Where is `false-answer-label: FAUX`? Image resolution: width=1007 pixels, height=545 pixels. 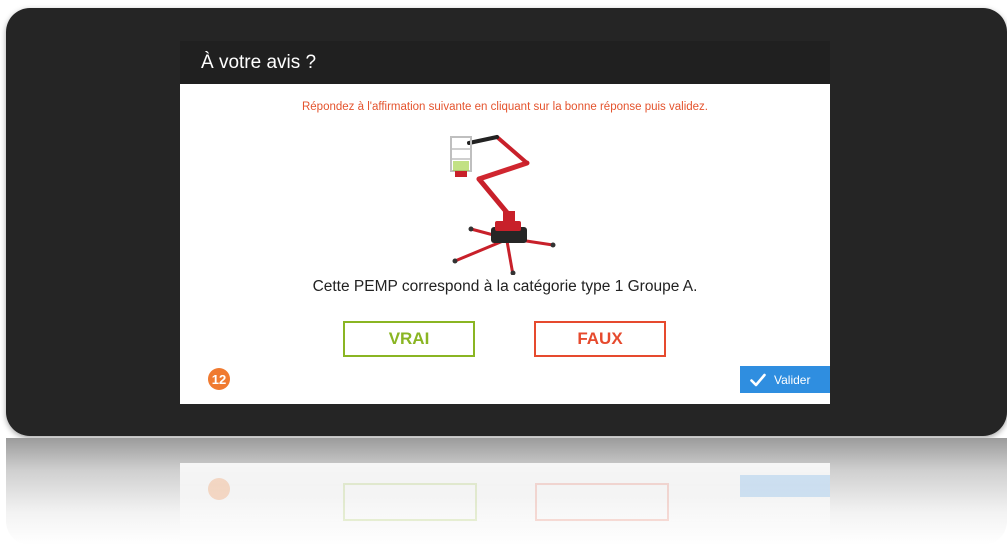
false-answer-label: FAUX is located at coordinates (600, 338).